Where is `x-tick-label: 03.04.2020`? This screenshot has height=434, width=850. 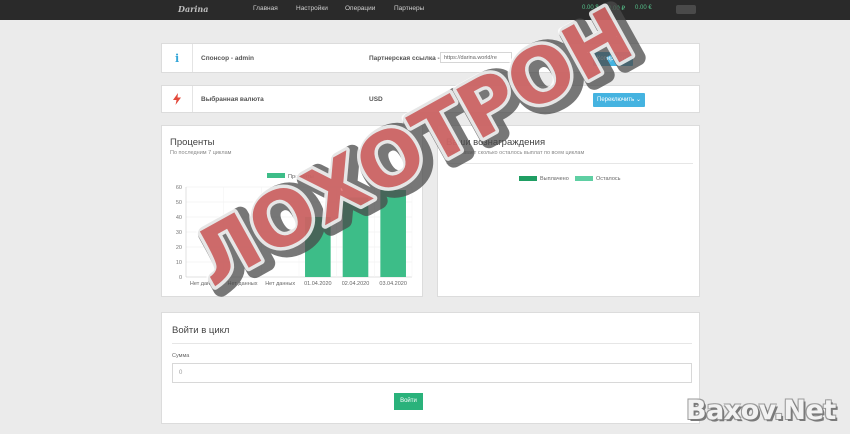
x-tick-label: 03.04.2020 is located at coordinates (393, 284).